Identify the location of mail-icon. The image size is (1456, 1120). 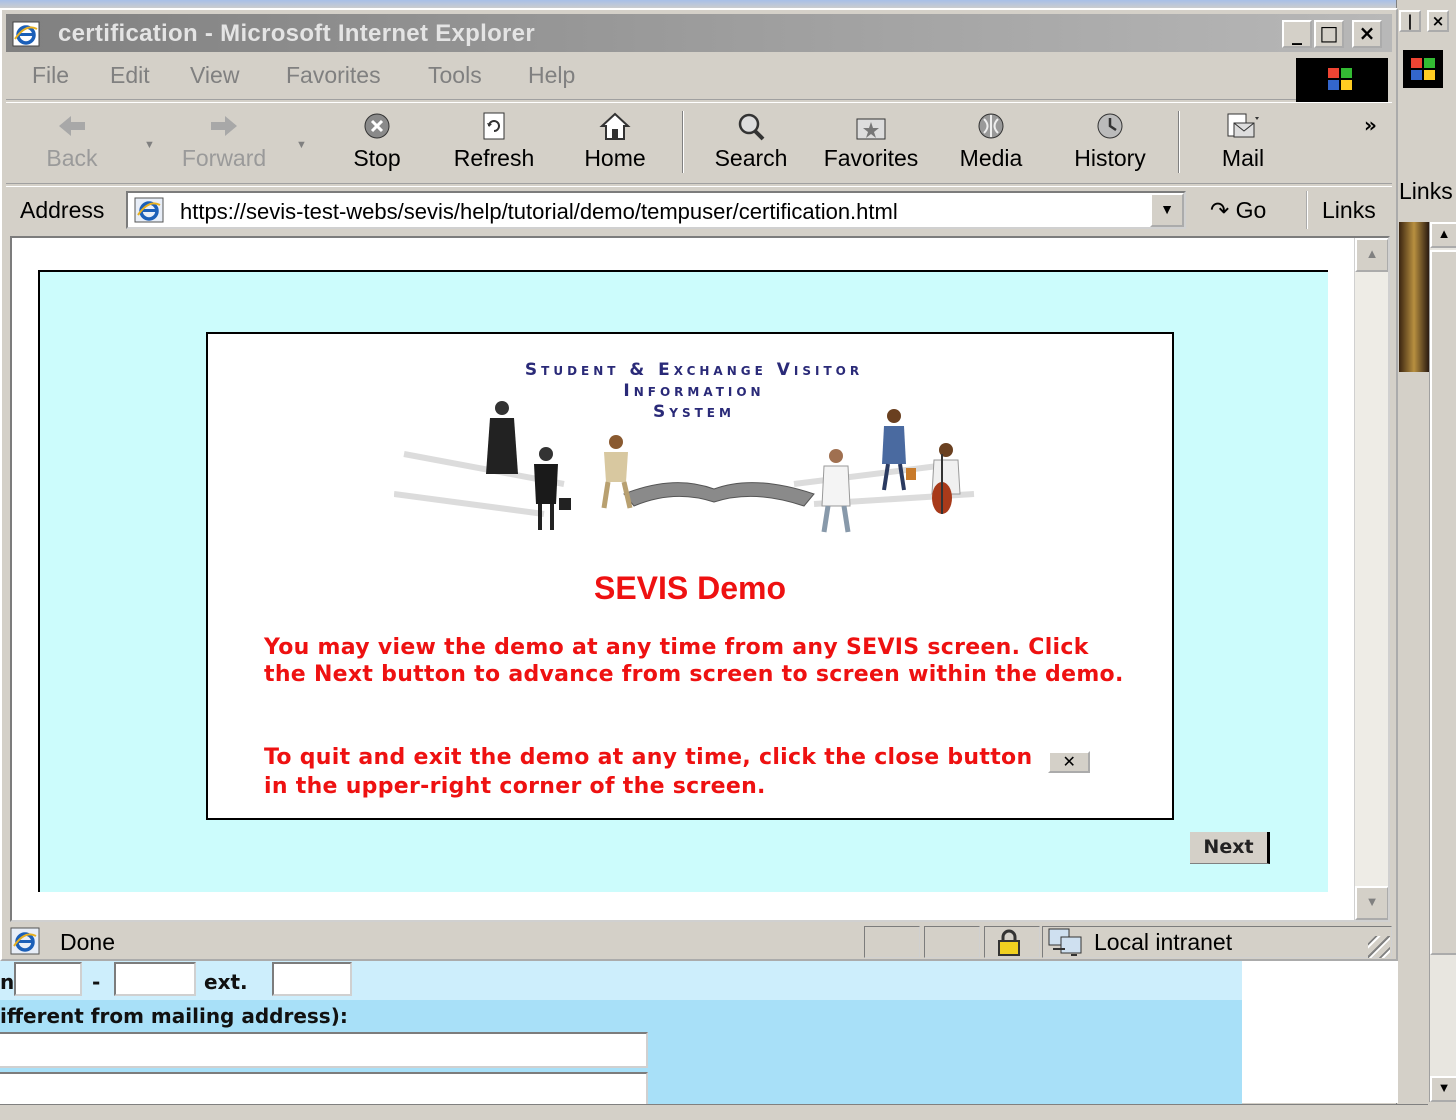
(1243, 125).